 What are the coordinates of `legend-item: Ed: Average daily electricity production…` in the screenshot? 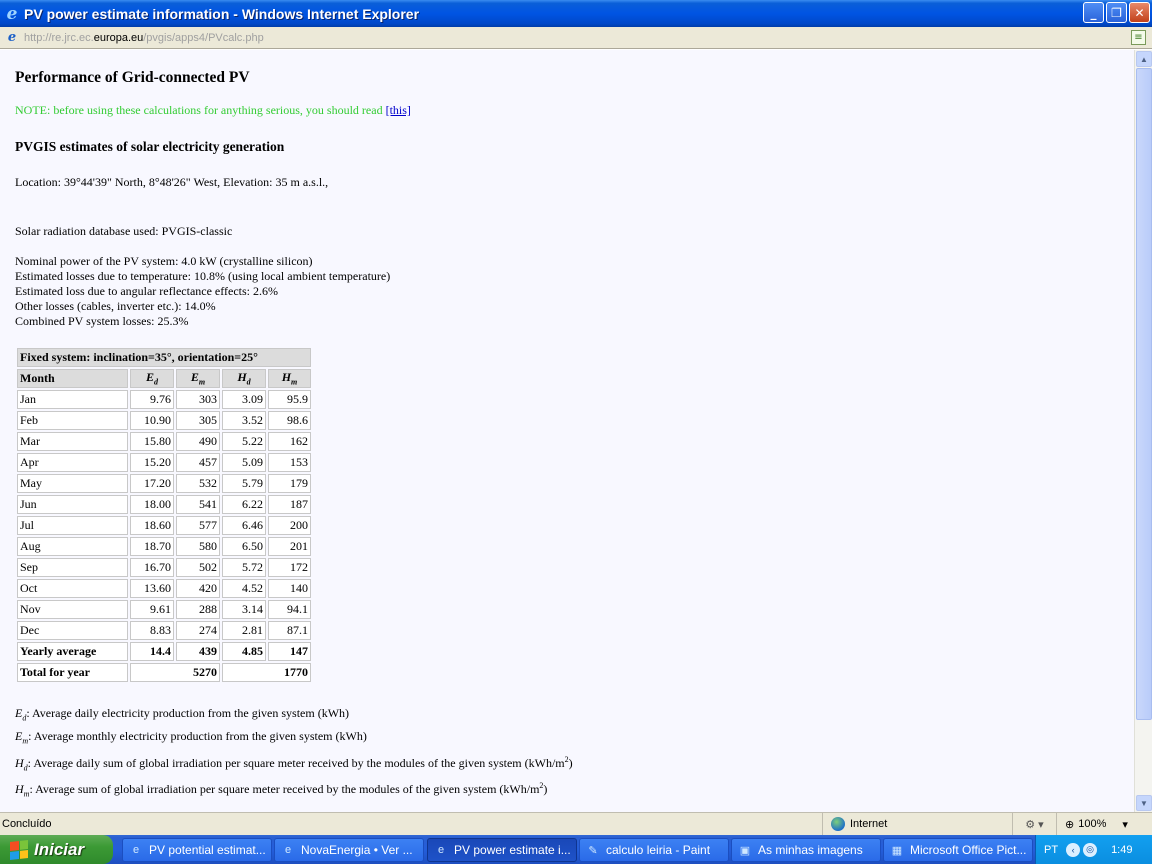 It's located at (182, 714).